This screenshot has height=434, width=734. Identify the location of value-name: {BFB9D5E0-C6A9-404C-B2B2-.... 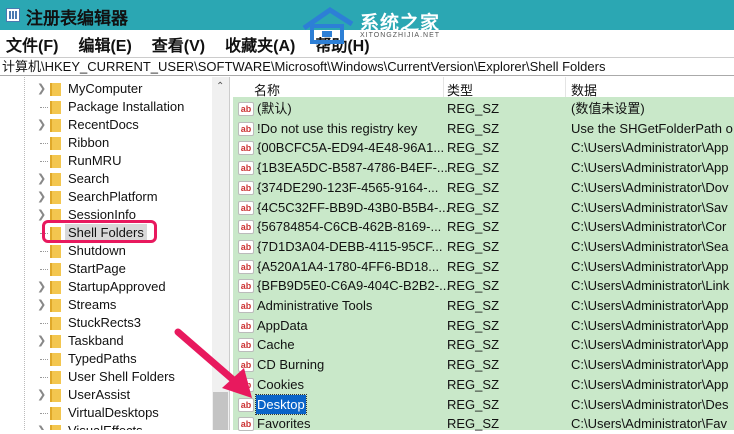
(353, 286).